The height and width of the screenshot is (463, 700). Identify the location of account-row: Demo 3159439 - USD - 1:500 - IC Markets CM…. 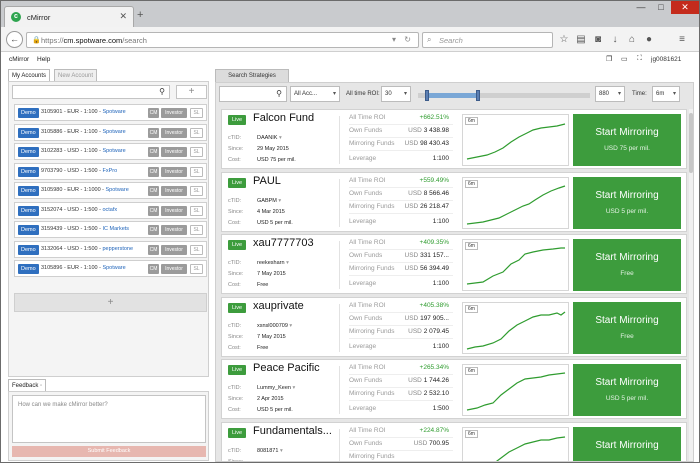
(110, 229).